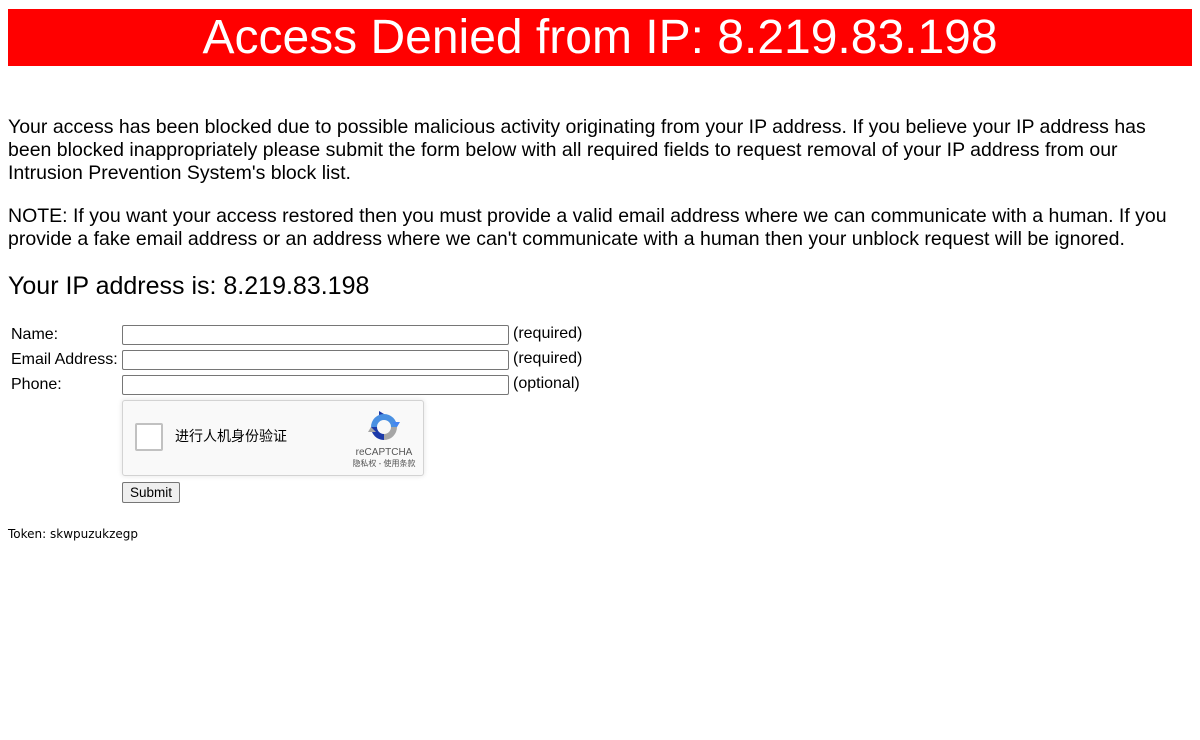 This screenshot has width=1200, height=740. I want to click on name-input, so click(315, 335).